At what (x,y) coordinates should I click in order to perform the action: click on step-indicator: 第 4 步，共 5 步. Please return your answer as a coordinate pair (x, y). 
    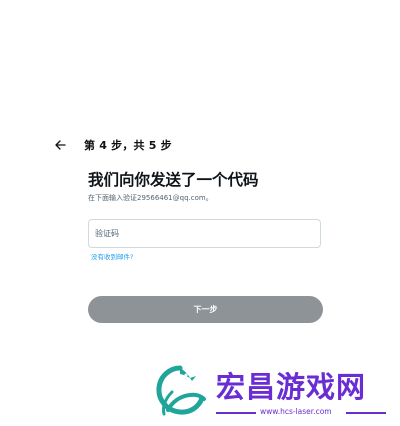
    Looking at the image, I should click on (128, 145).